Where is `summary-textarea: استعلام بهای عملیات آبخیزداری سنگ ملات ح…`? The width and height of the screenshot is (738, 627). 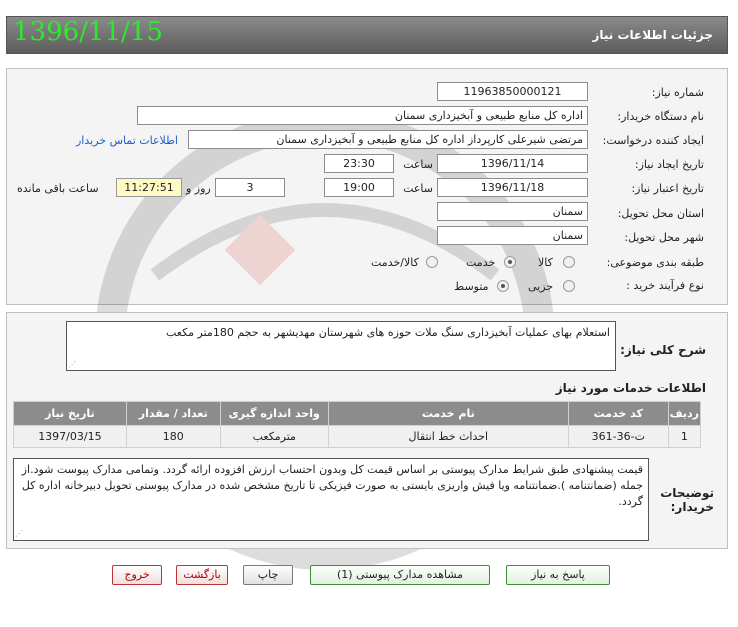
summary-textarea: استعلام بهای عملیات آبخیزداری سنگ ملات ح… is located at coordinates (341, 346).